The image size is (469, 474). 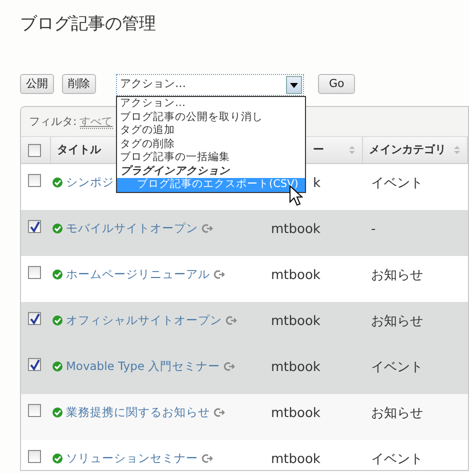 I want to click on entry-title-link: 業務提携に関するお知らせ, so click(x=138, y=413).